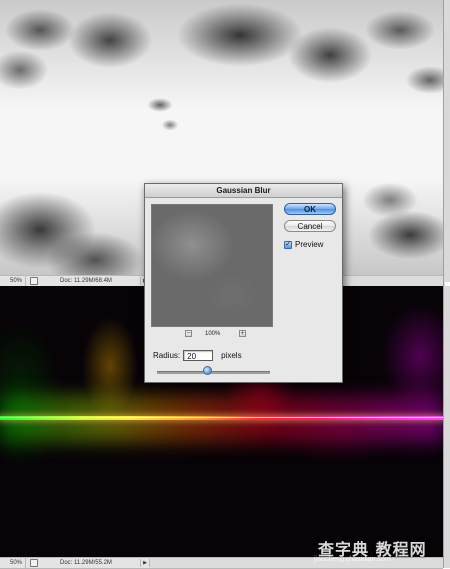  I want to click on radius-input: 20, so click(198, 355).